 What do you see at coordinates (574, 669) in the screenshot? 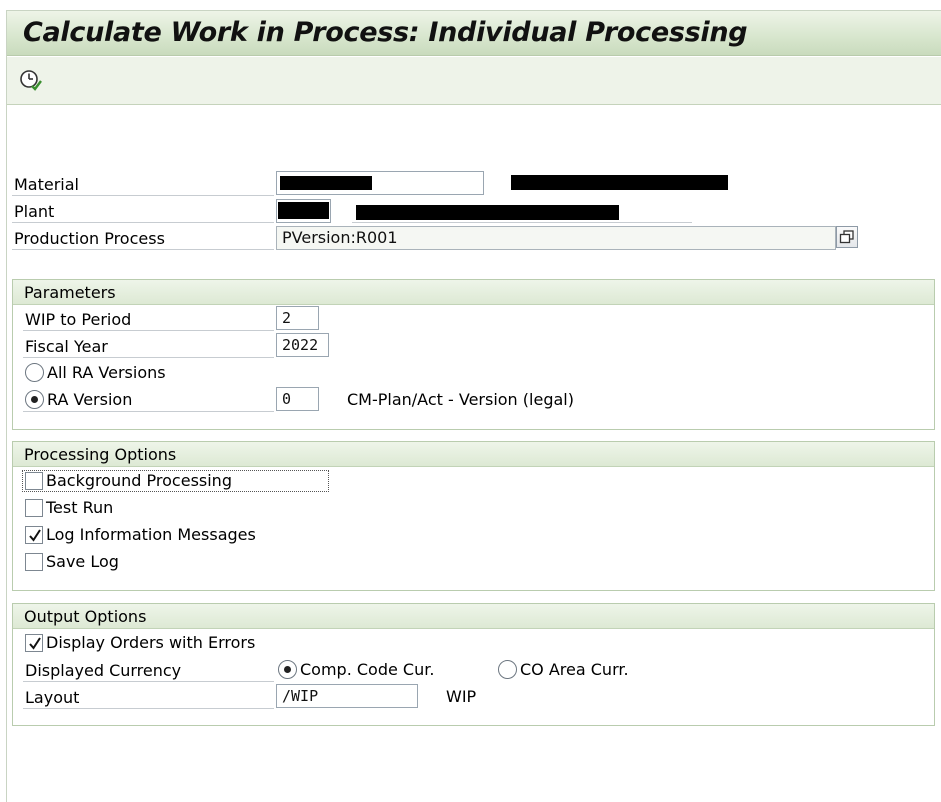
I see `co-area-currency-label: CO Area Curr.` at bounding box center [574, 669].